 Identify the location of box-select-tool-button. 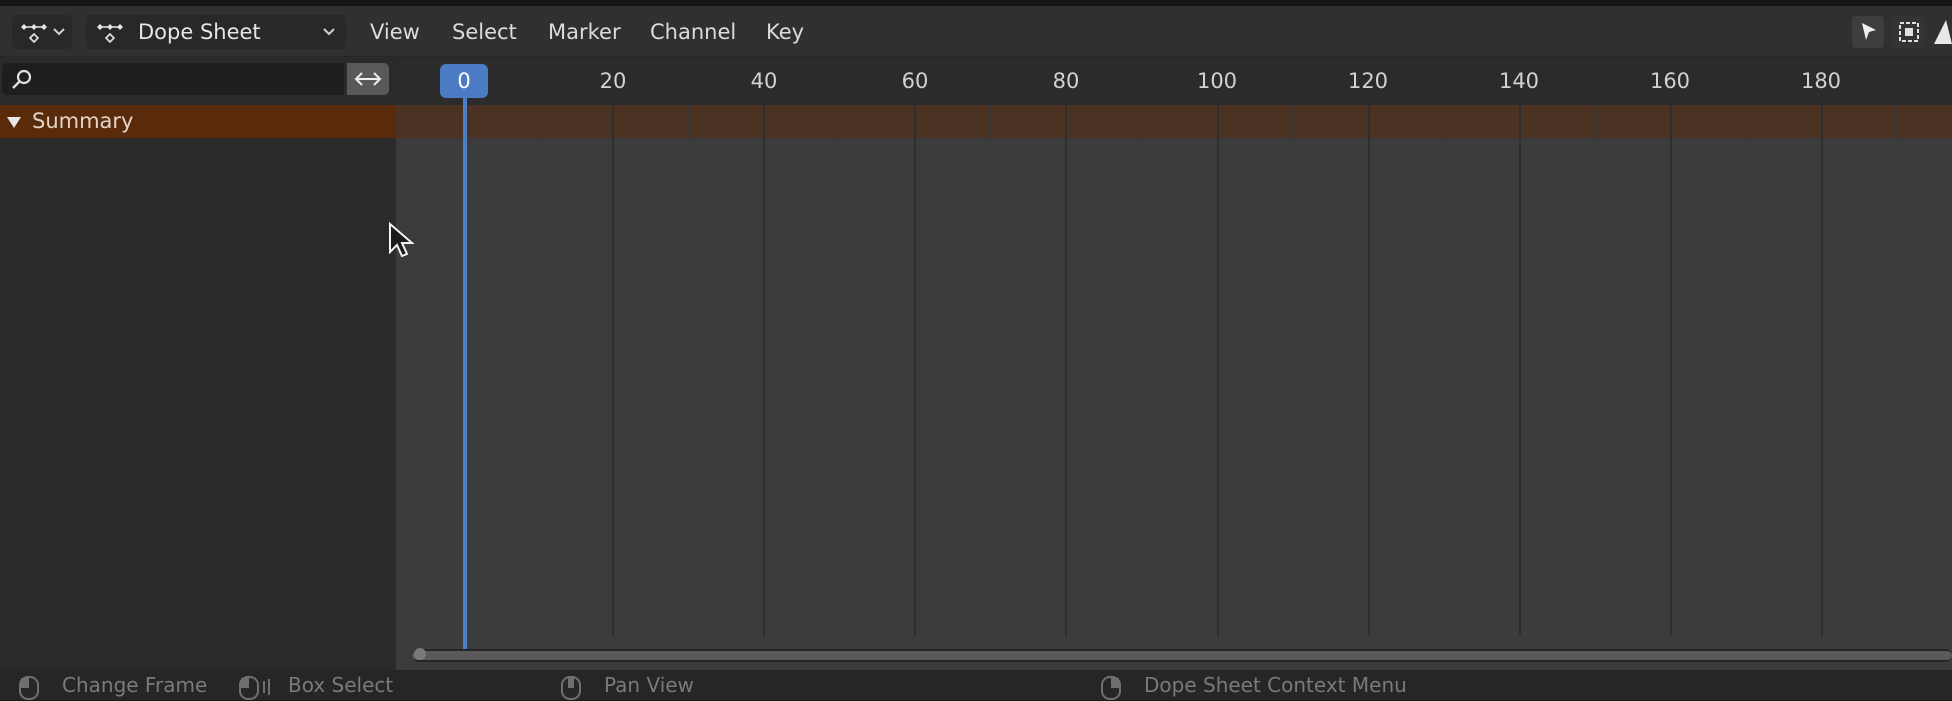
(1909, 32).